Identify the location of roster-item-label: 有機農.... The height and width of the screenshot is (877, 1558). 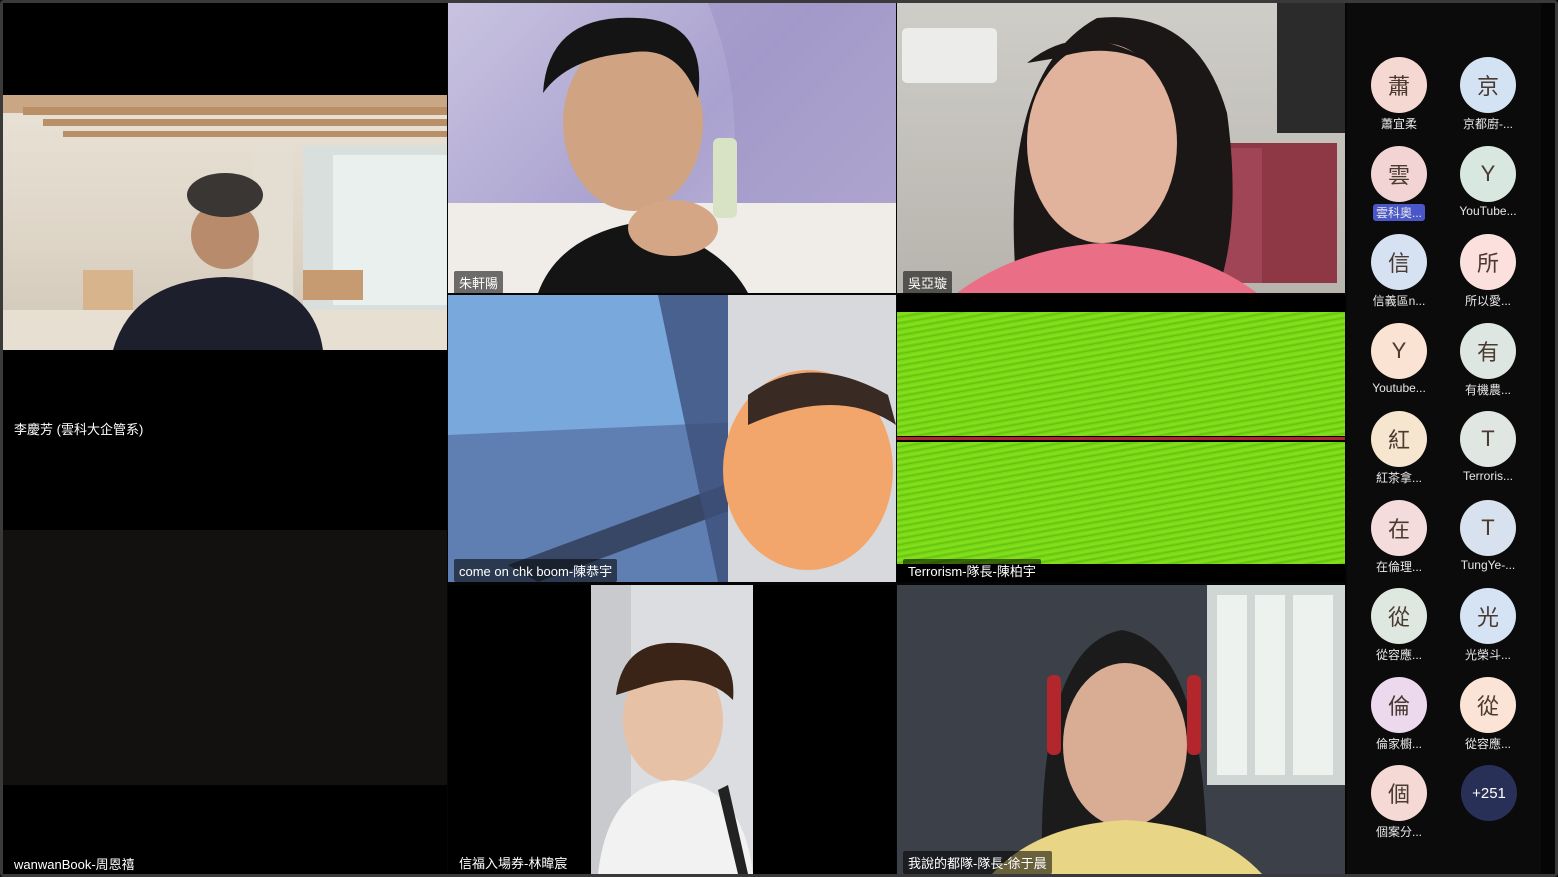
(1487, 389).